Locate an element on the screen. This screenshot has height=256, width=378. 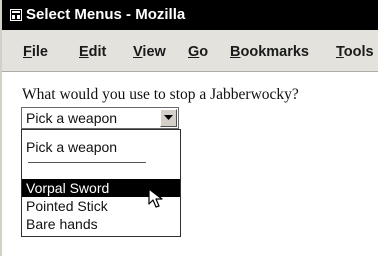
menu-go-label: o is located at coordinates (204, 52).